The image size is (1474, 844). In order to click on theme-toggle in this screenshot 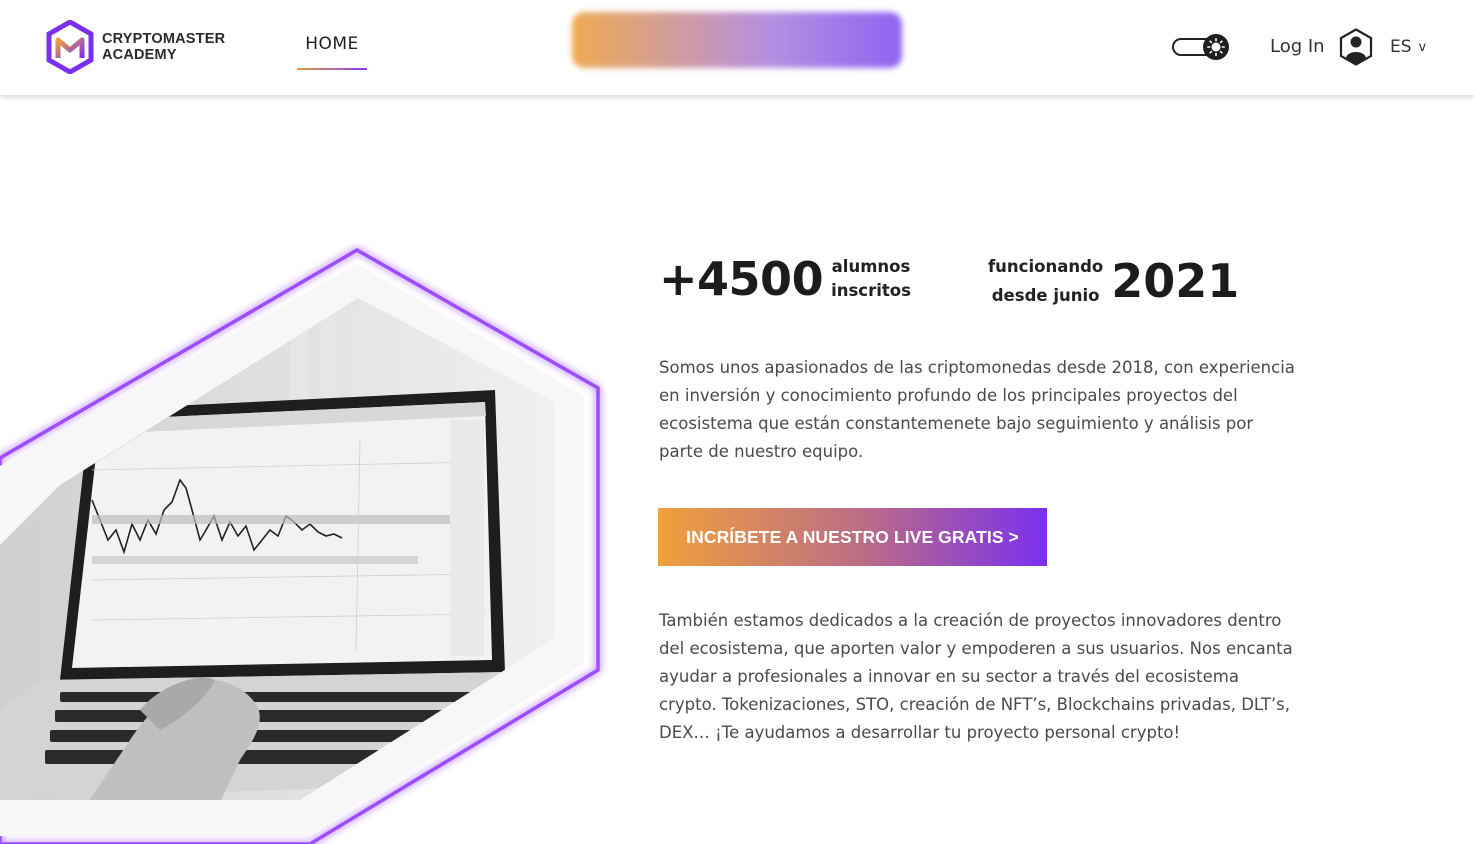, I will do `click(1201, 47)`.